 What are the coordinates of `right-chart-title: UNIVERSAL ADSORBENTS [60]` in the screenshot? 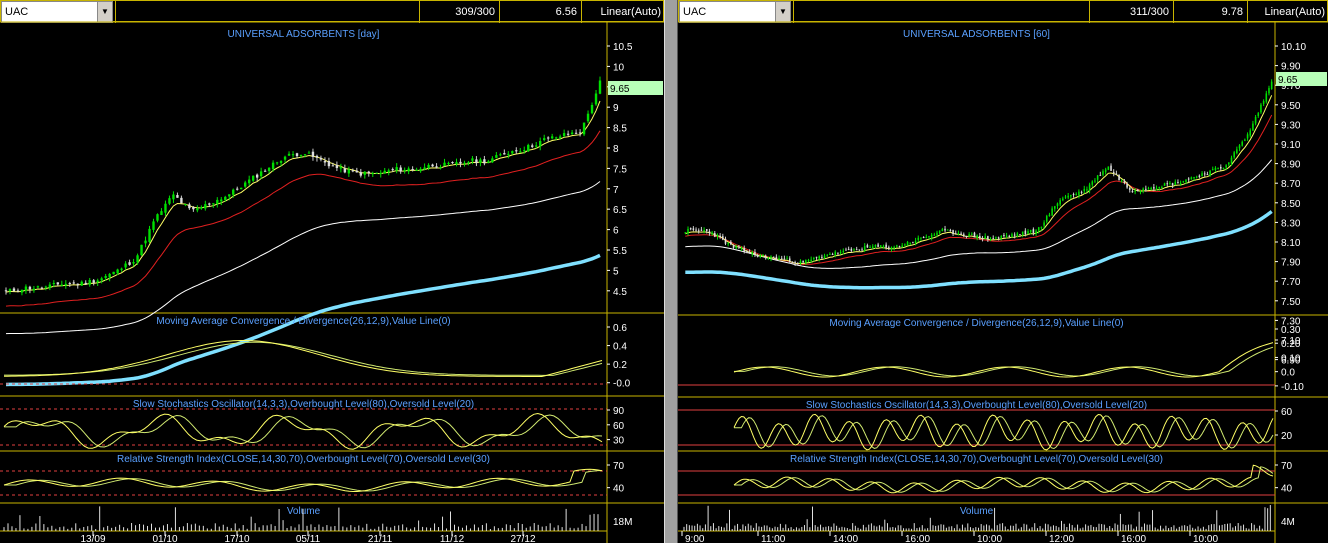 It's located at (976, 34).